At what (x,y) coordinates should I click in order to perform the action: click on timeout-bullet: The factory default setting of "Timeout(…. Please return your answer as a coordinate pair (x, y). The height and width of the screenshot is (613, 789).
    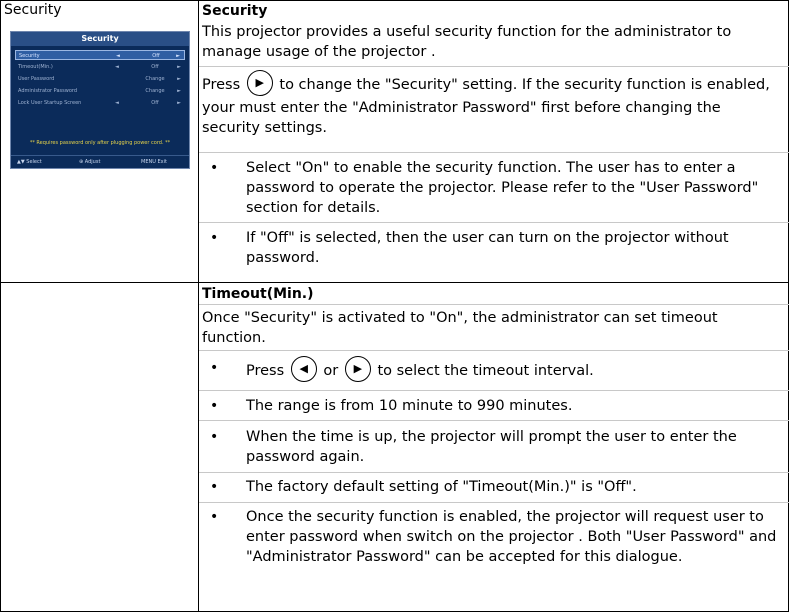
    Looking at the image, I should click on (441, 487).